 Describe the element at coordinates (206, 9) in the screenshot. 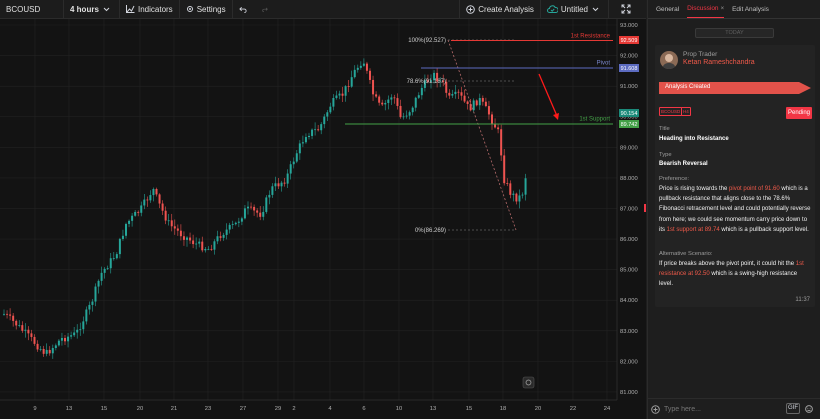

I see `settings-button: Settings` at that location.